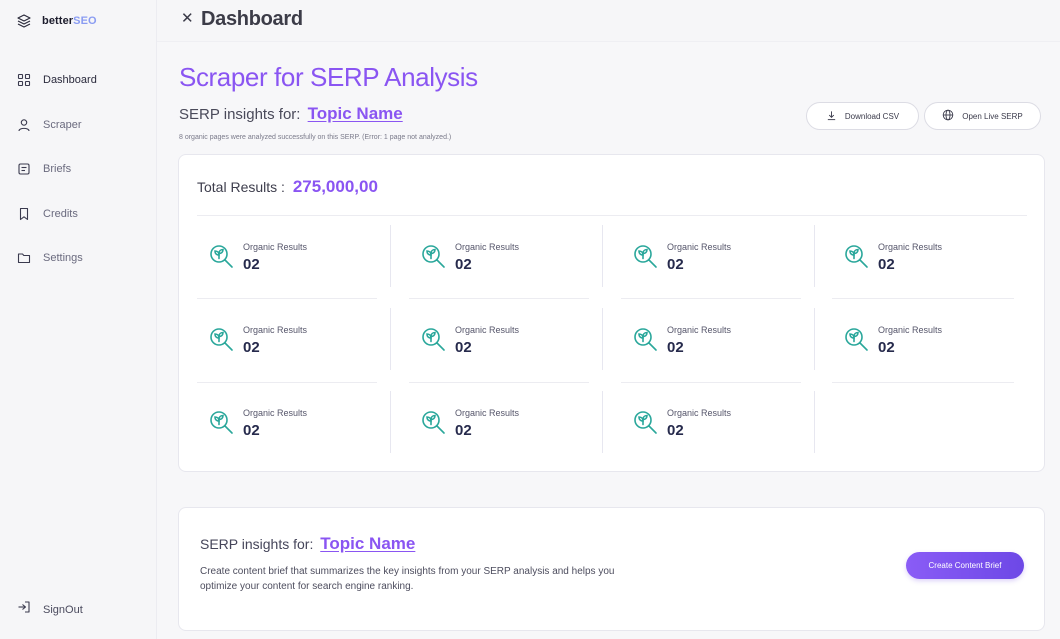 This screenshot has height=639, width=1060. Describe the element at coordinates (608, 21) in the screenshot. I see `topbar: ✕ Dashboard` at that location.